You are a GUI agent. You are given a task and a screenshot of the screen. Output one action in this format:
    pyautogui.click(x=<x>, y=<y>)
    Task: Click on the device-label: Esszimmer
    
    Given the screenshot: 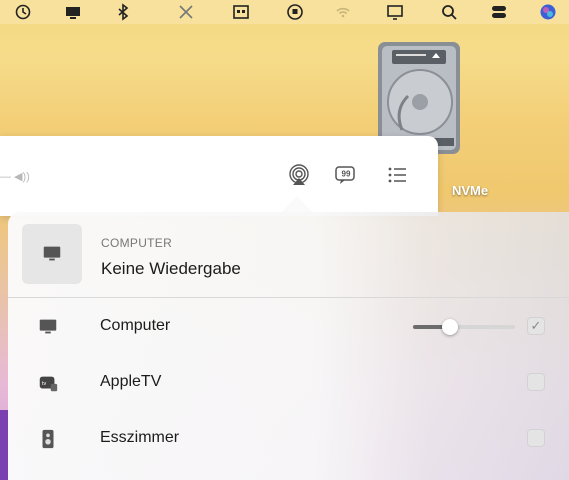 What is the action you would take?
    pyautogui.click(x=140, y=437)
    